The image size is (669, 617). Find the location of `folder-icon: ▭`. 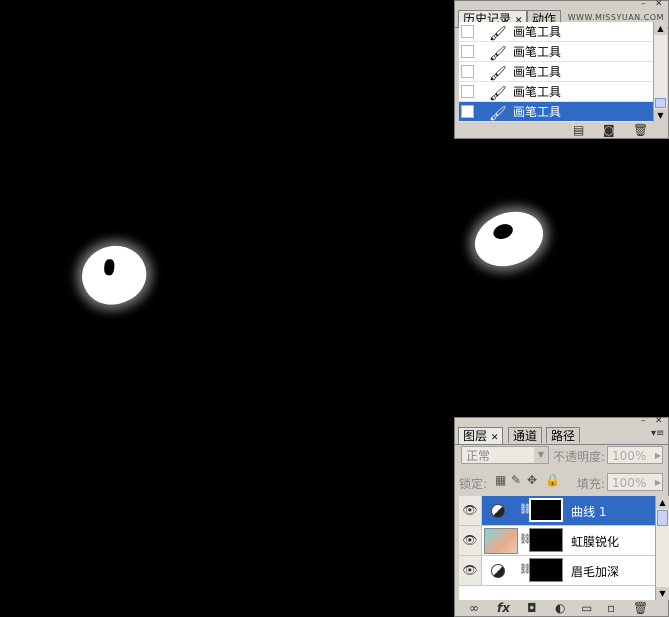

folder-icon: ▭ is located at coordinates (586, 608).